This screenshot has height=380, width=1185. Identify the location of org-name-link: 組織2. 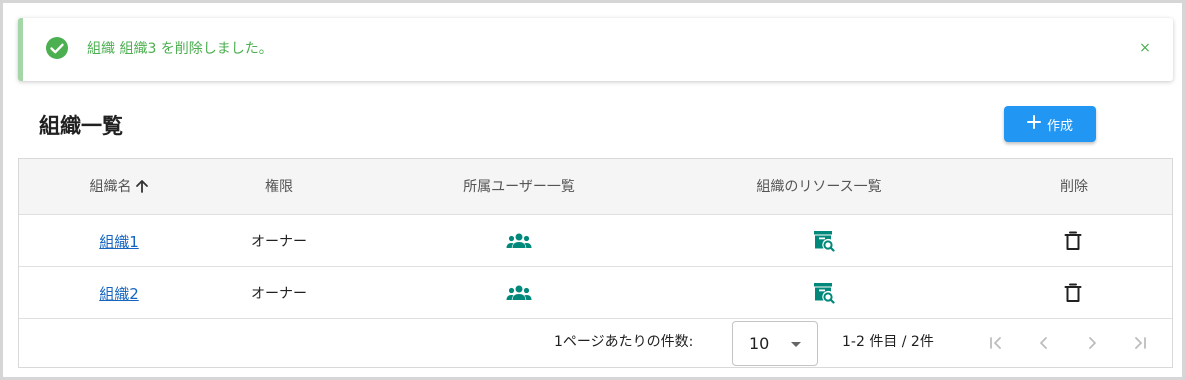
(119, 293).